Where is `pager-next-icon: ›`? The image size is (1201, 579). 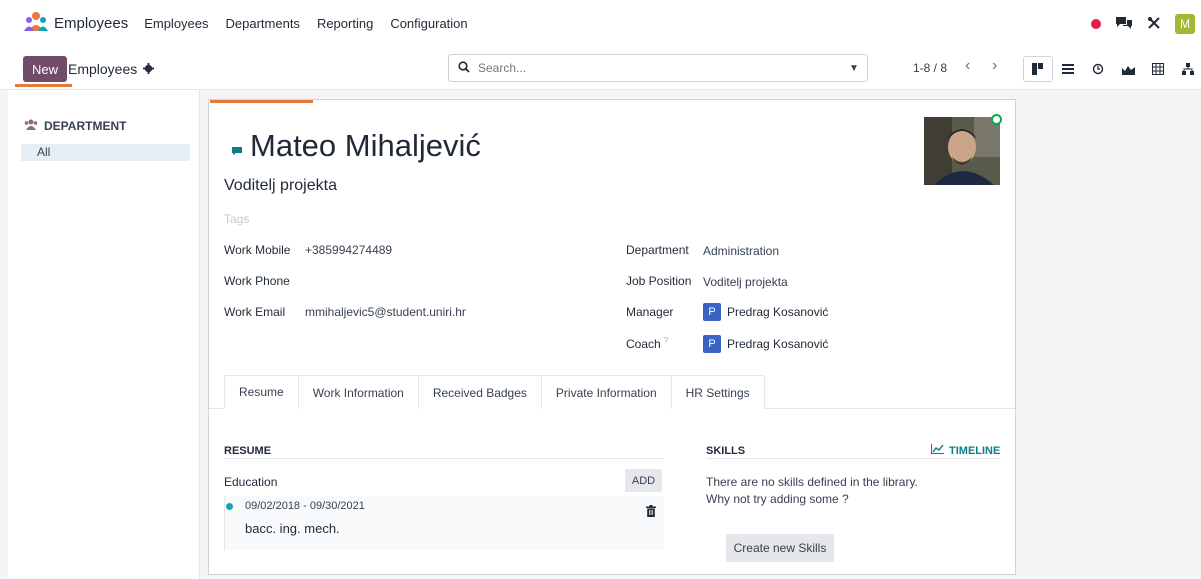
pager-next-icon: › is located at coordinates (994, 66).